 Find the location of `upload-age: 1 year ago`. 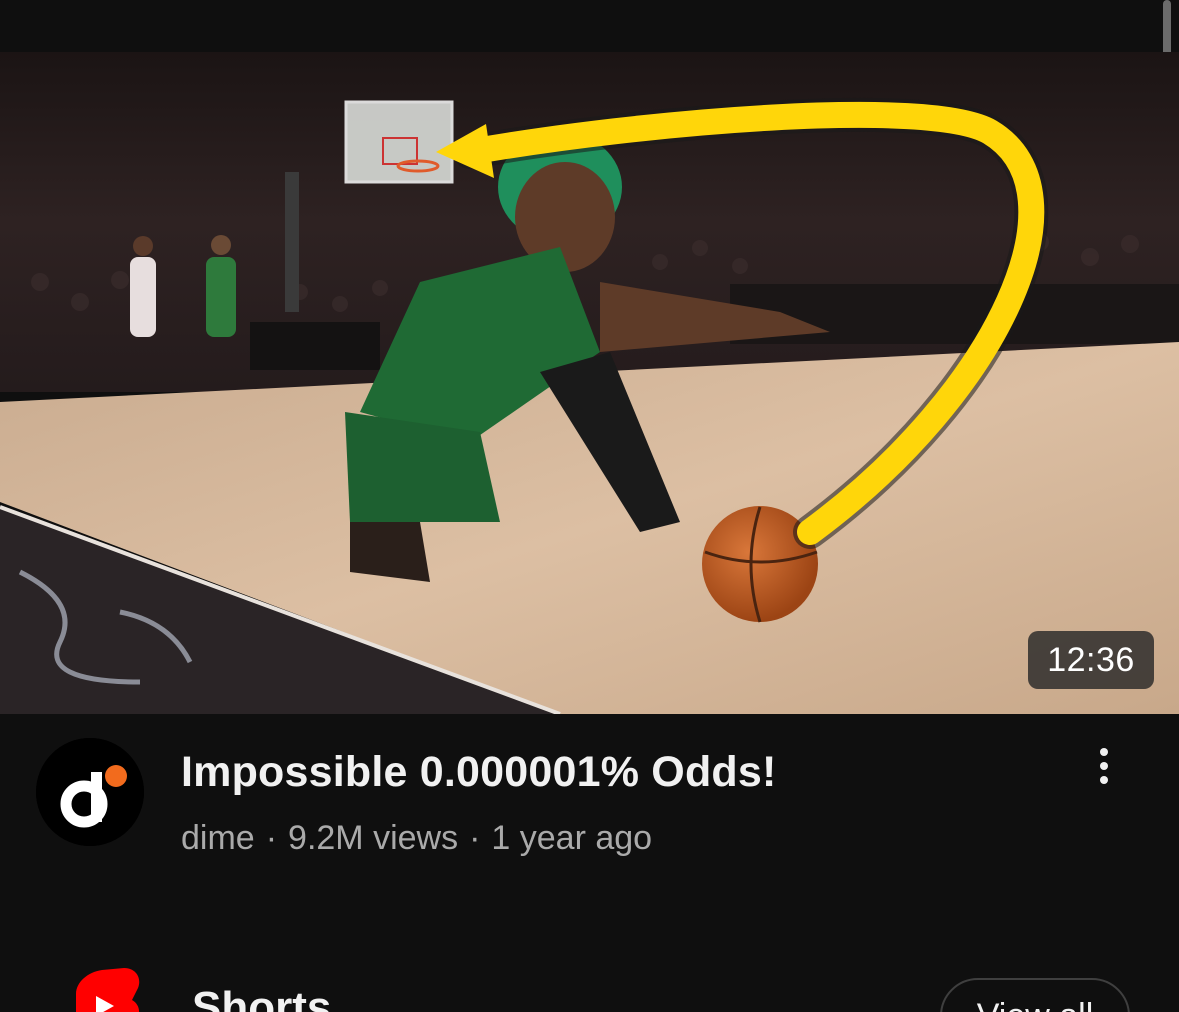

upload-age: 1 year ago is located at coordinates (572, 838).